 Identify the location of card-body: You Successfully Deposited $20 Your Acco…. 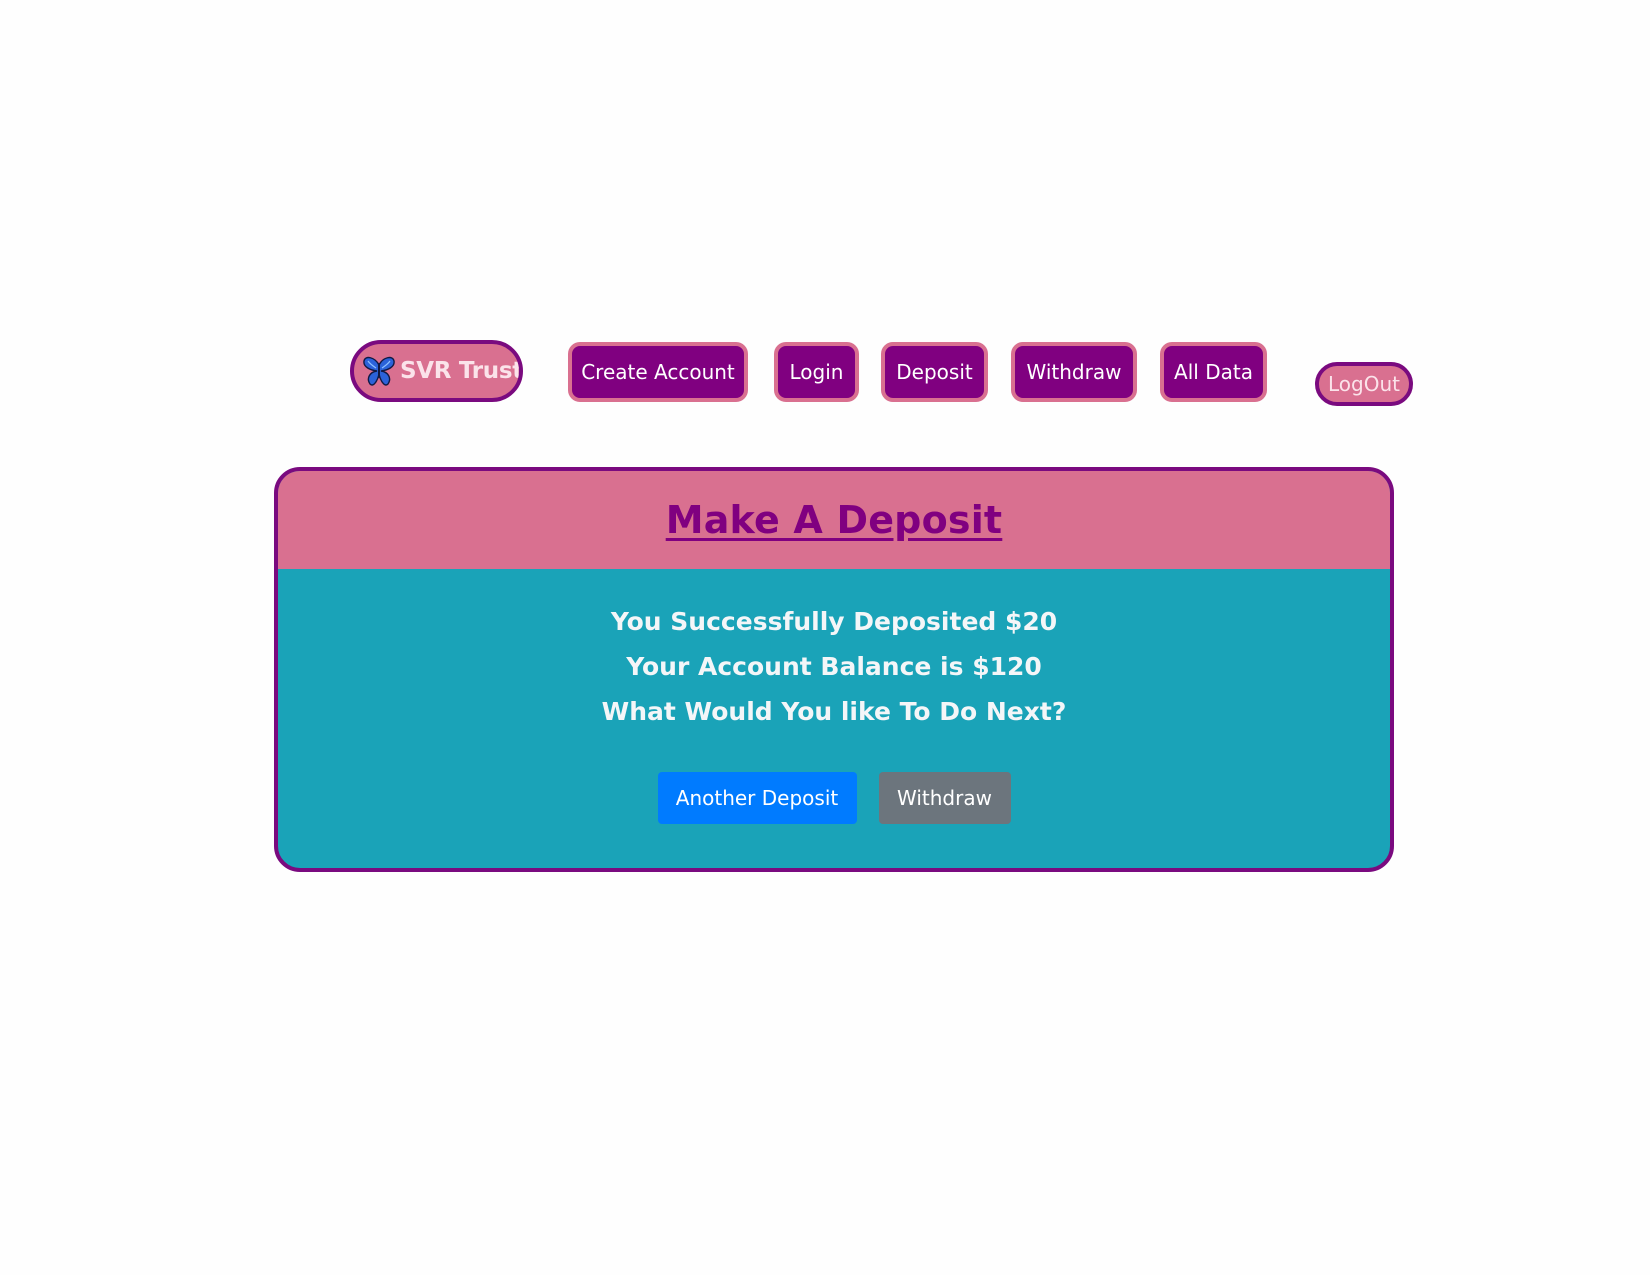
(834, 696).